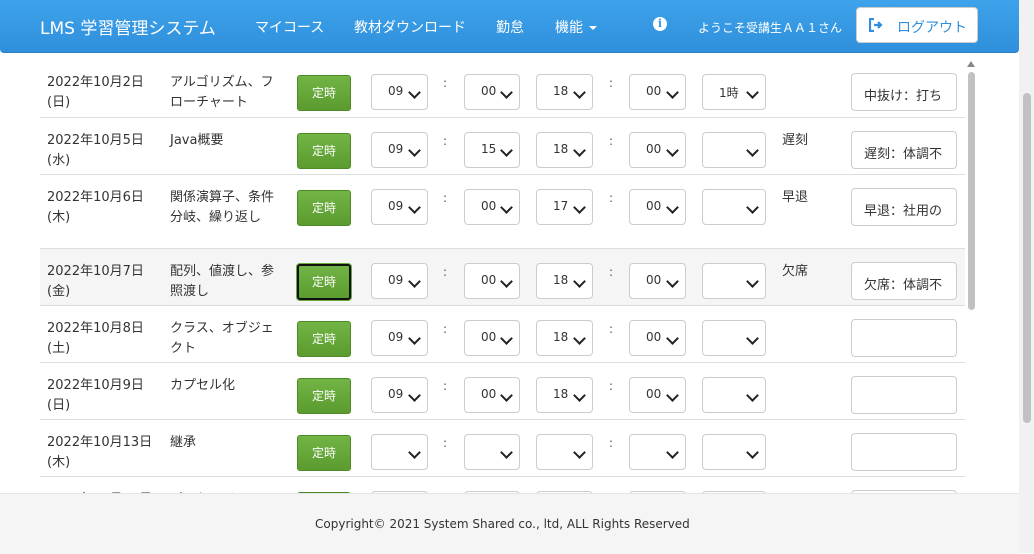 This screenshot has width=1034, height=554. What do you see at coordinates (903, 96) in the screenshot?
I see `note-value: 中抜け：打ち` at bounding box center [903, 96].